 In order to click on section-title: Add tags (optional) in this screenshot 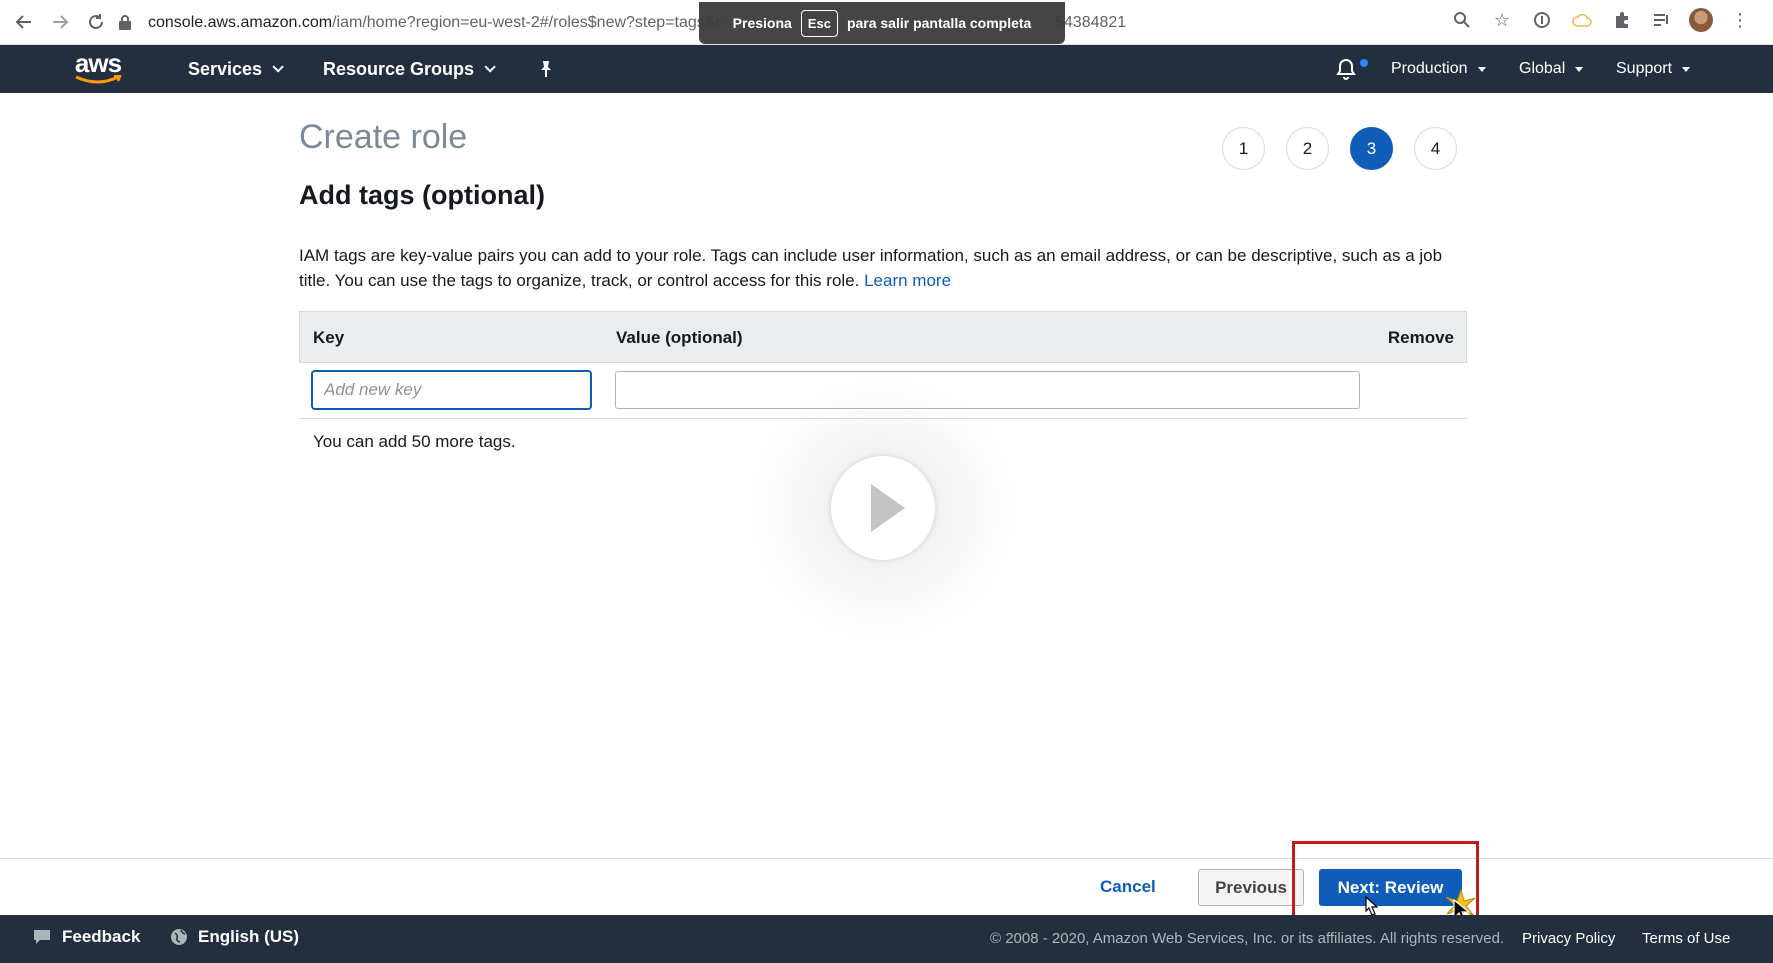, I will do `click(422, 195)`.